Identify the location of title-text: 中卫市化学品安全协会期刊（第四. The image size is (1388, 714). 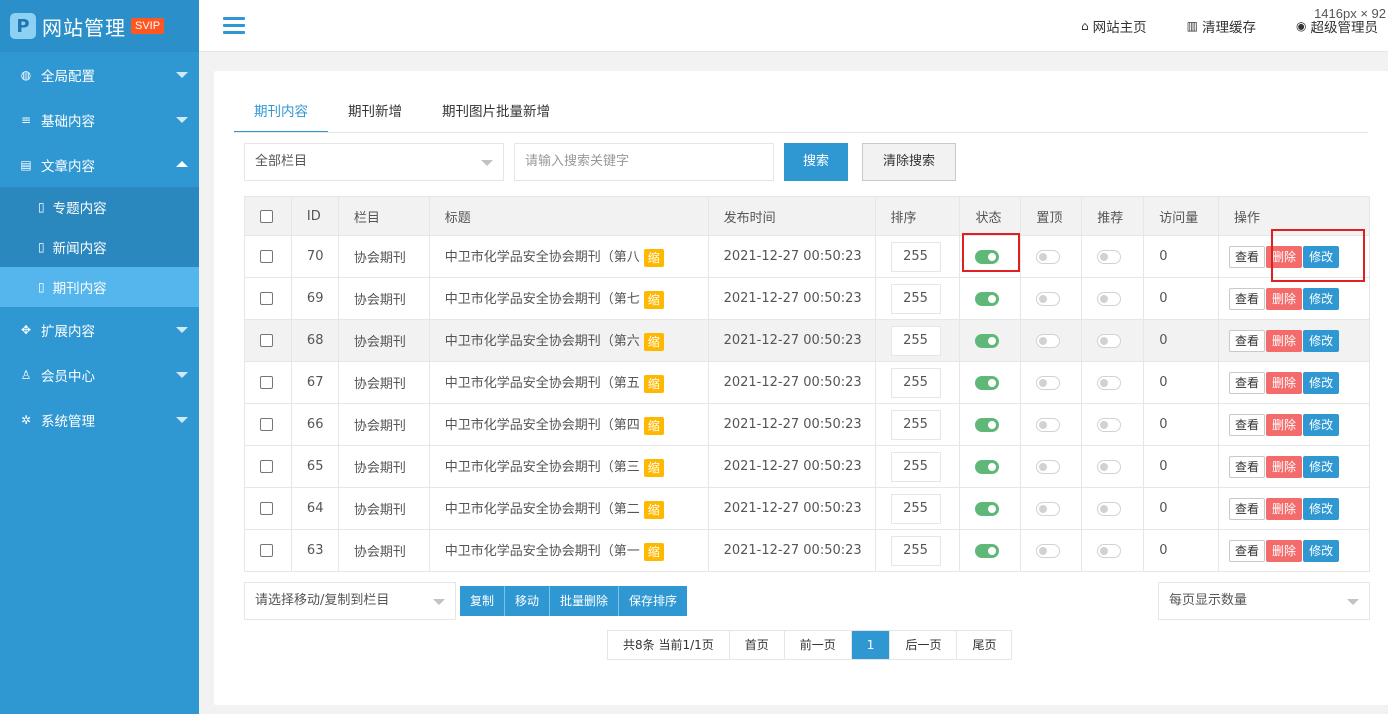
(542, 425).